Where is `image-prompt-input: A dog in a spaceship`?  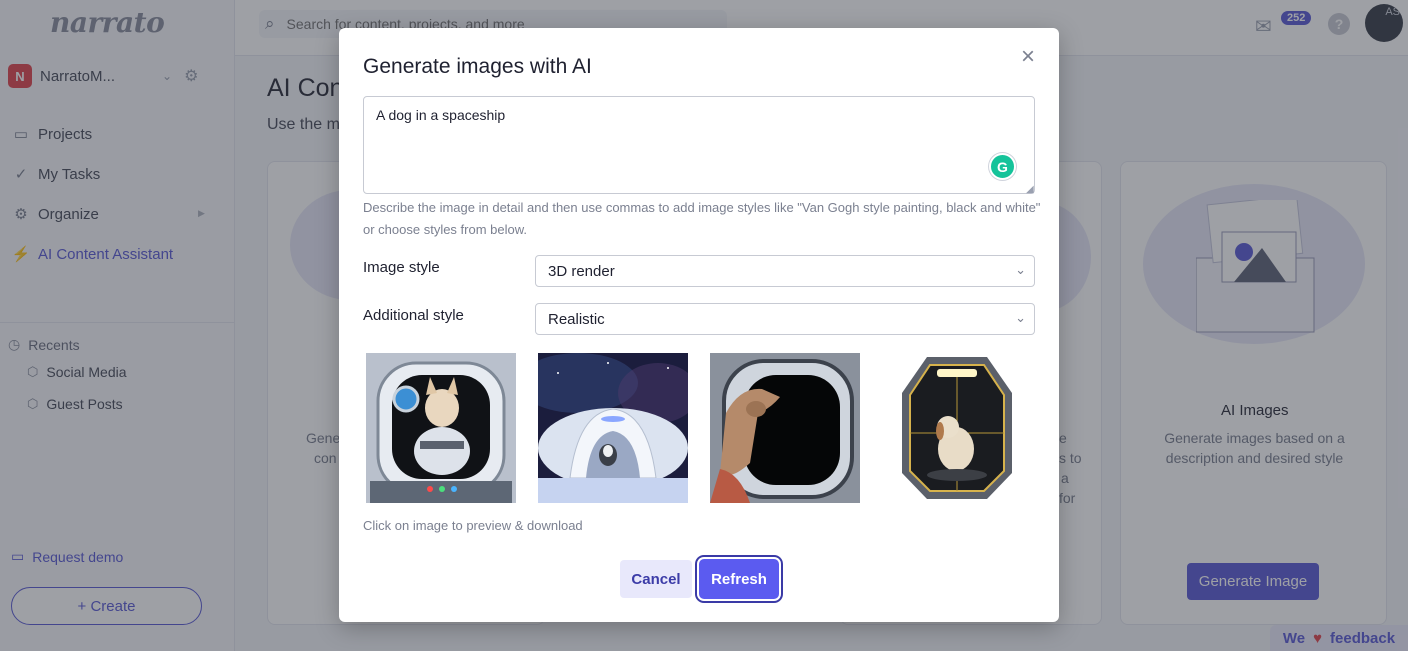 image-prompt-input: A dog in a spaceship is located at coordinates (699, 145).